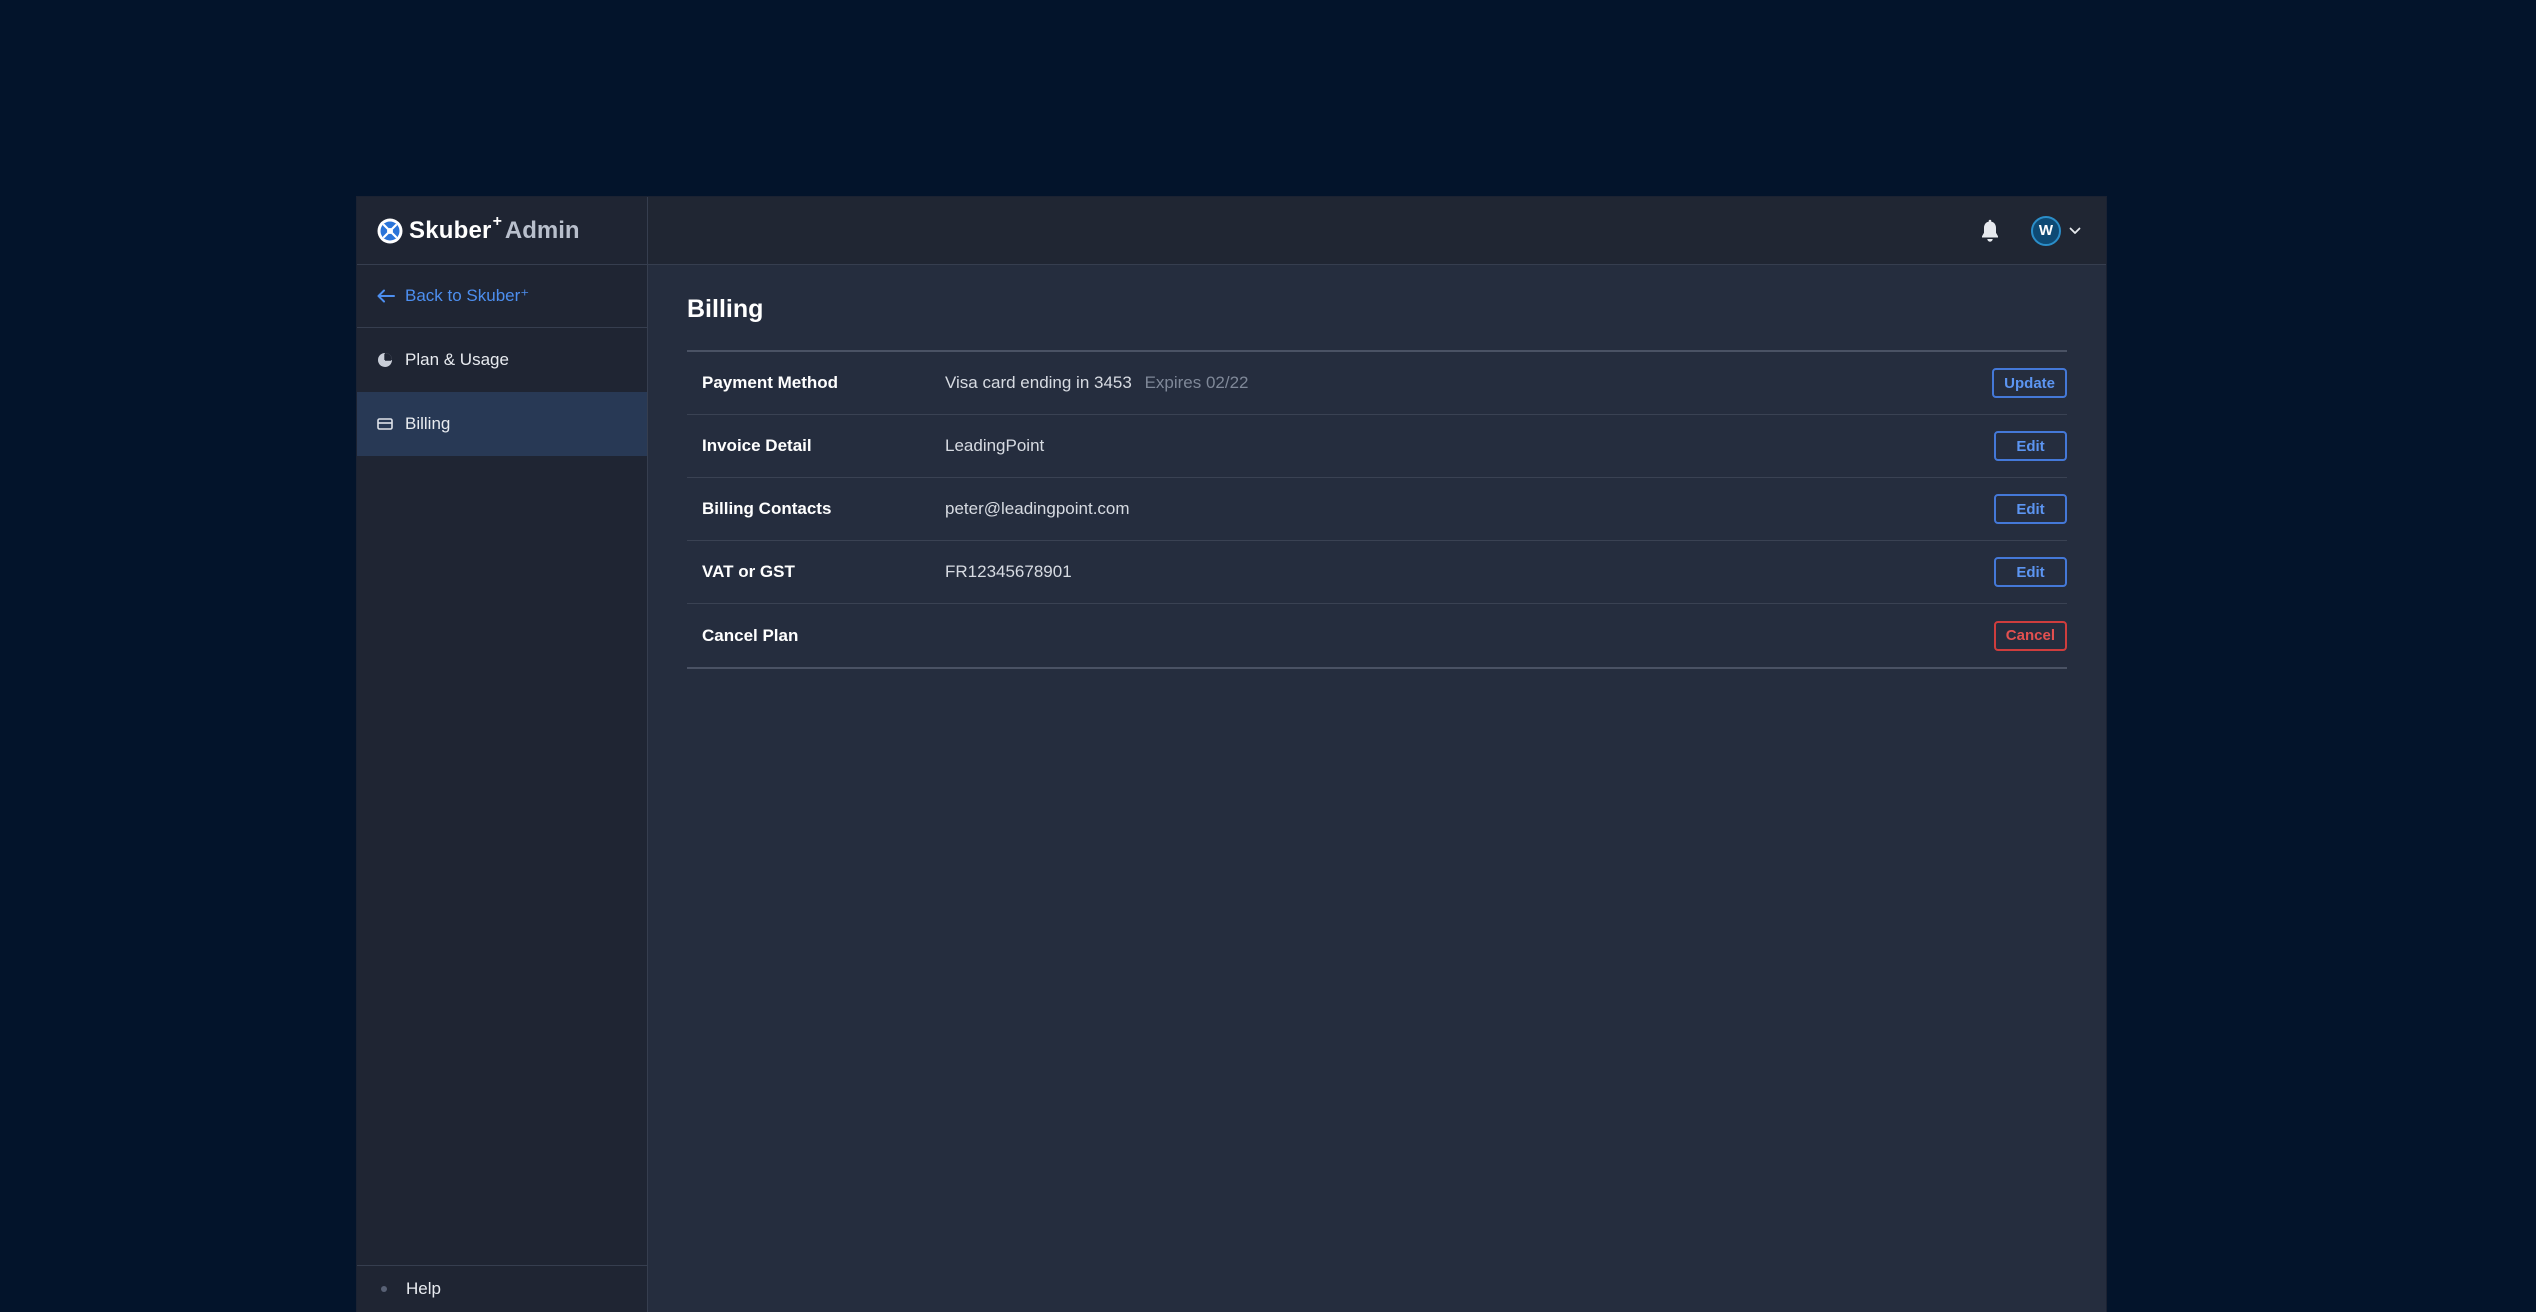 The width and height of the screenshot is (2536, 1312). I want to click on edit-invoice-detail-button: Edit, so click(2030, 446).